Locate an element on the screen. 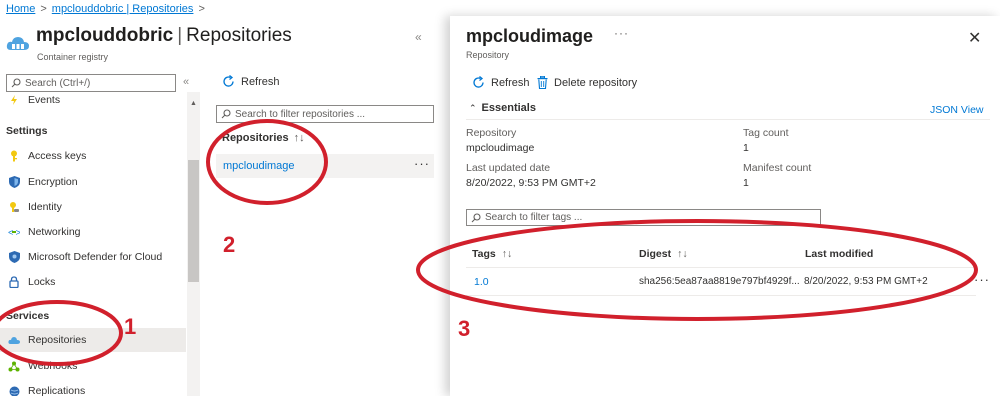 Image resolution: width=1000 pixels, height=396 pixels. property-label-last-updated: Last updated date is located at coordinates (508, 168).